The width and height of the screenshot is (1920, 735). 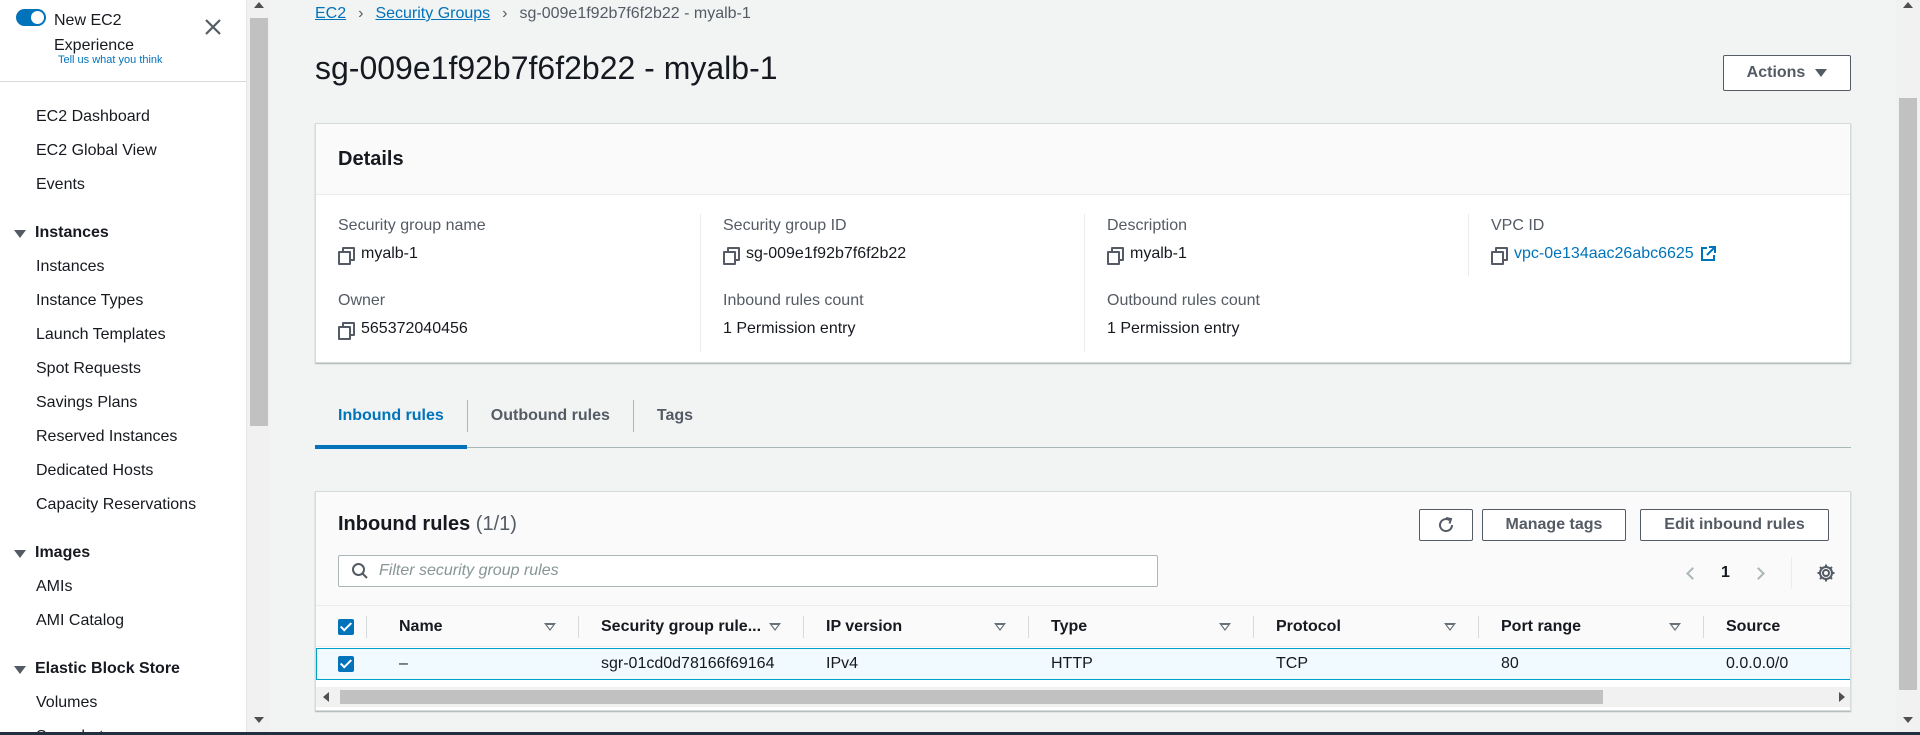 What do you see at coordinates (412, 225) in the screenshot?
I see `field-label: Security group name` at bounding box center [412, 225].